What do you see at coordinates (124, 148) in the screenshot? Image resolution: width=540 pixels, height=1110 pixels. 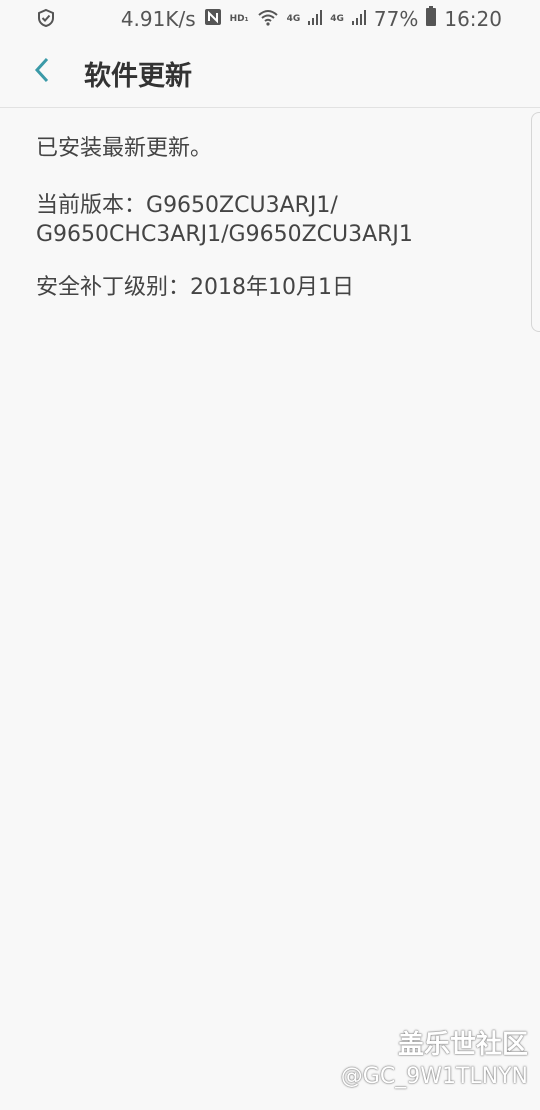 I see `update-status-message: 已安装最新更新。` at bounding box center [124, 148].